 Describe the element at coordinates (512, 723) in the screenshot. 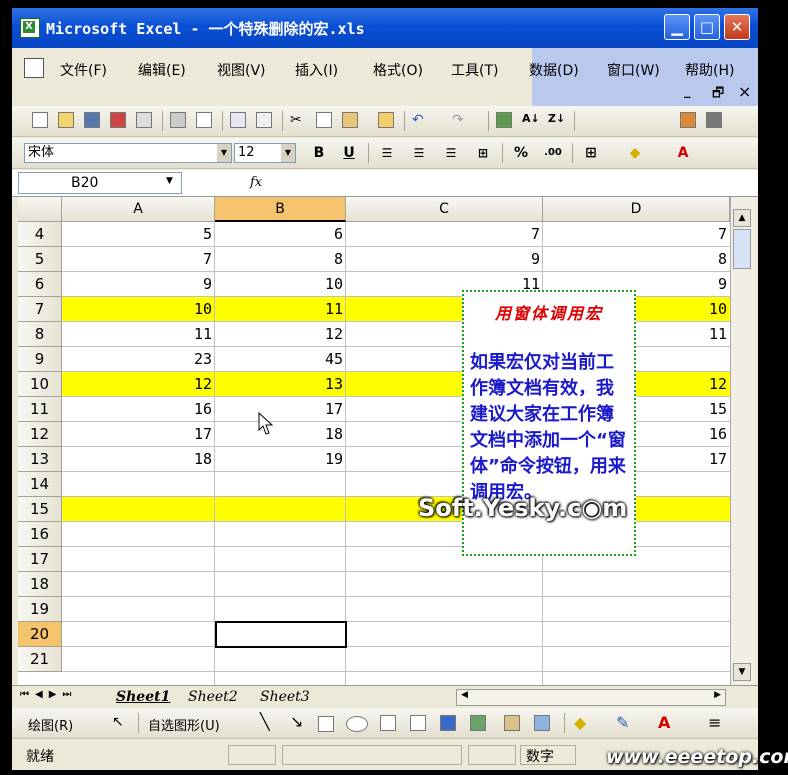

I see `clipart-icon` at that location.